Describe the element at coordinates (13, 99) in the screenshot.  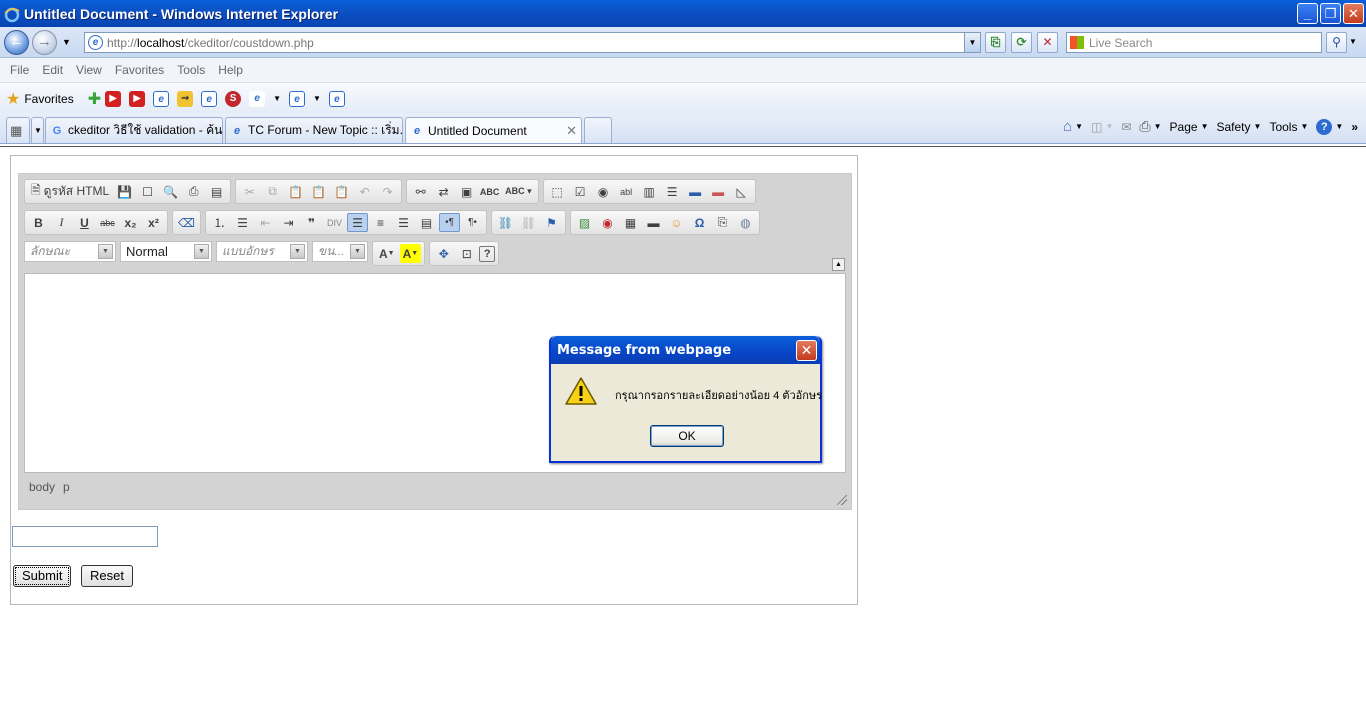
I see `favorites-star-icon: ★` at that location.